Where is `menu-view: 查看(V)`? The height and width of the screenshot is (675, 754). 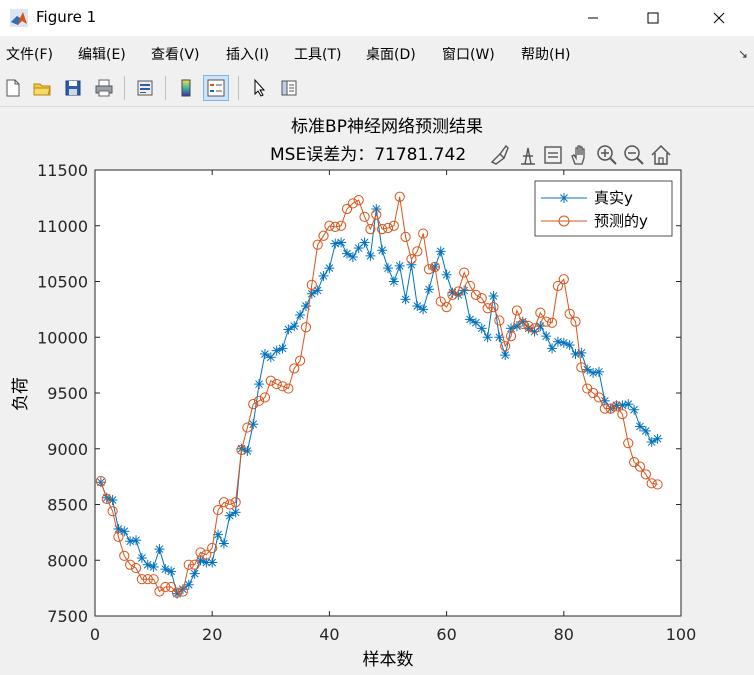 menu-view: 查看(V) is located at coordinates (175, 54).